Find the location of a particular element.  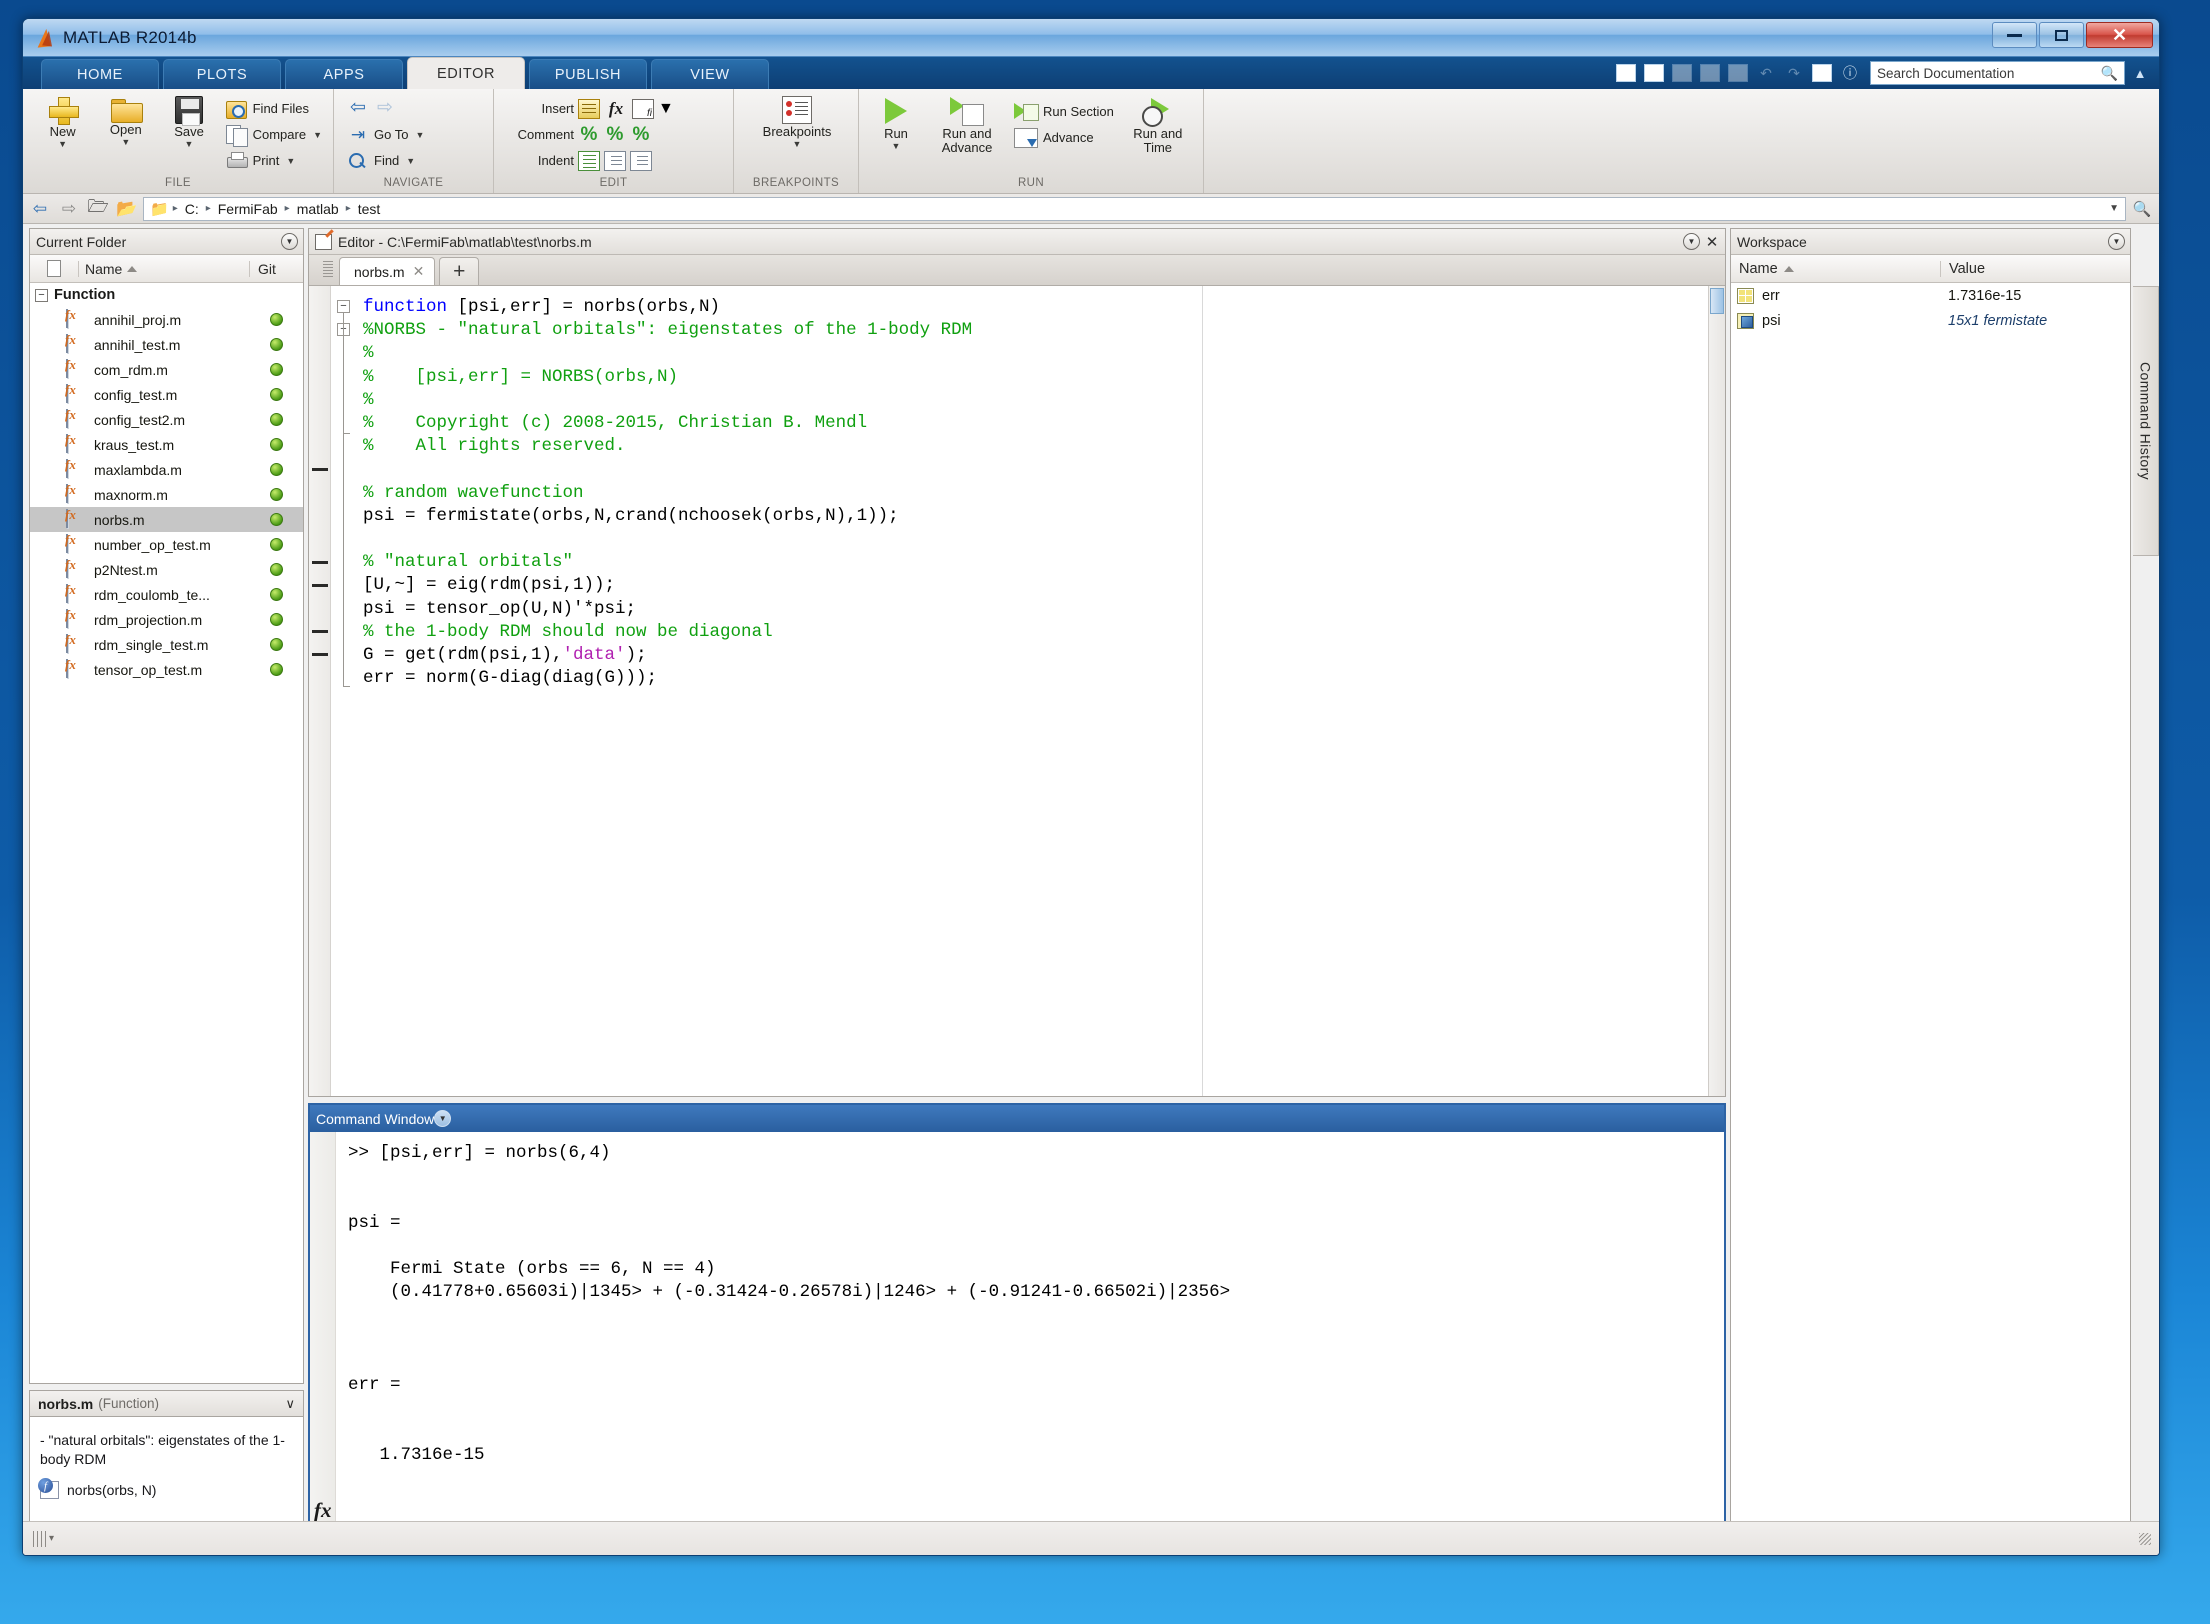

file-list-item: p2Ntest.m is located at coordinates (166, 569).